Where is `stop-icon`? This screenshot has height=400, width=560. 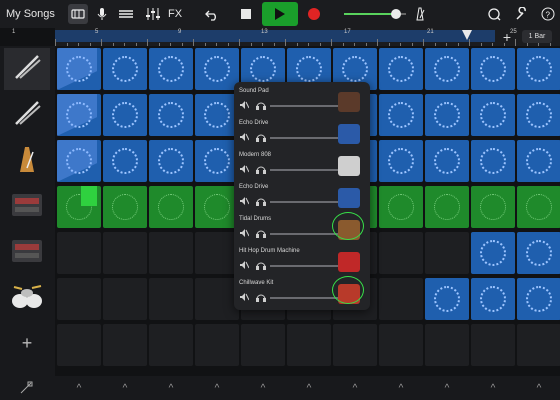 stop-icon is located at coordinates (246, 14).